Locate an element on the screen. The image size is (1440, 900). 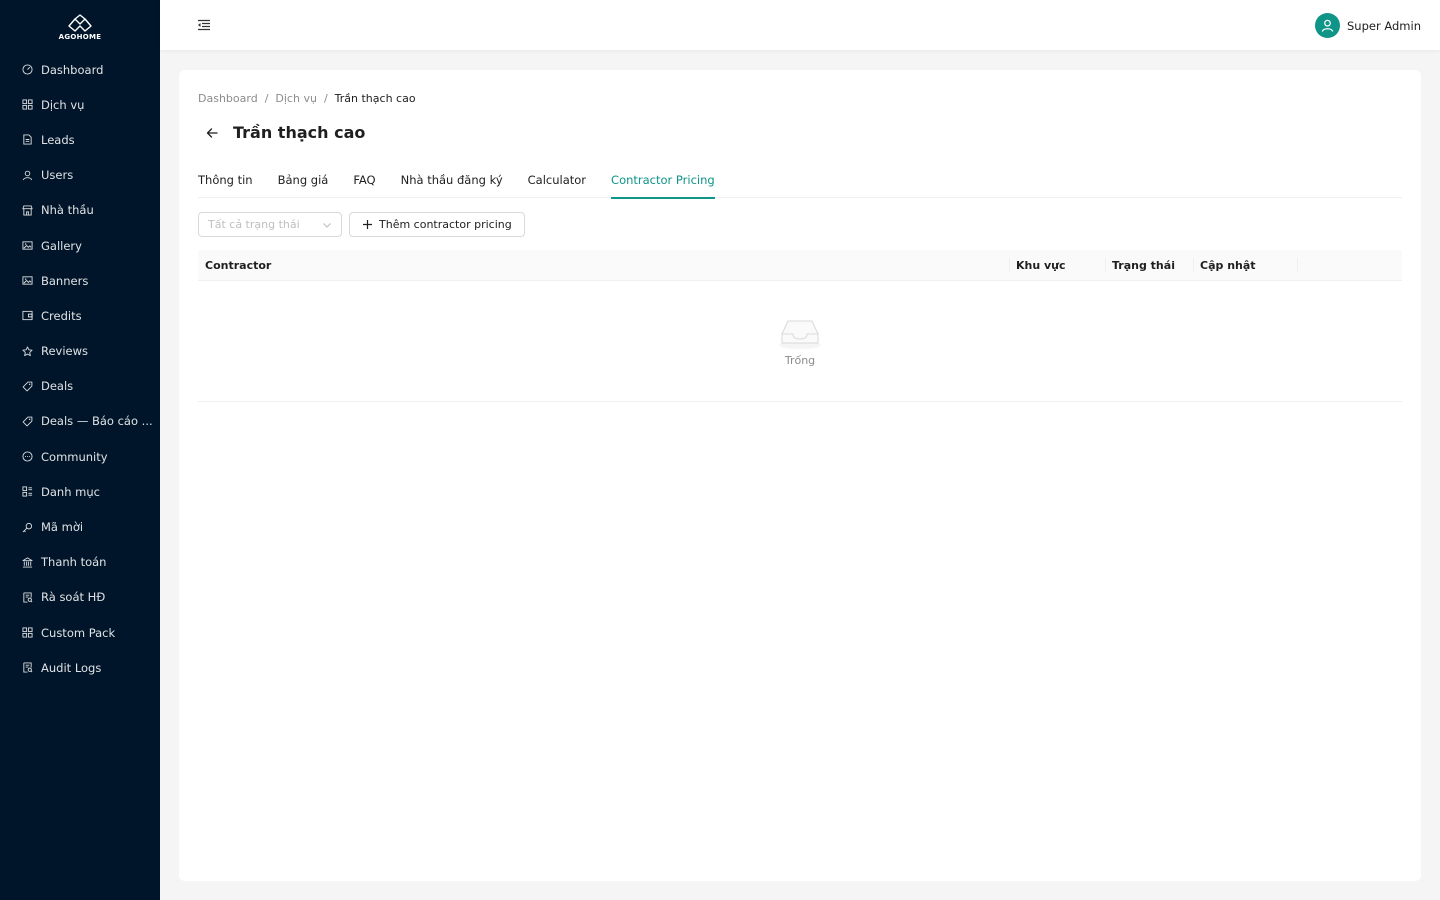
breadcrumb: Dashboard / Dịch vụ / Trần thạch cao is located at coordinates (307, 98).